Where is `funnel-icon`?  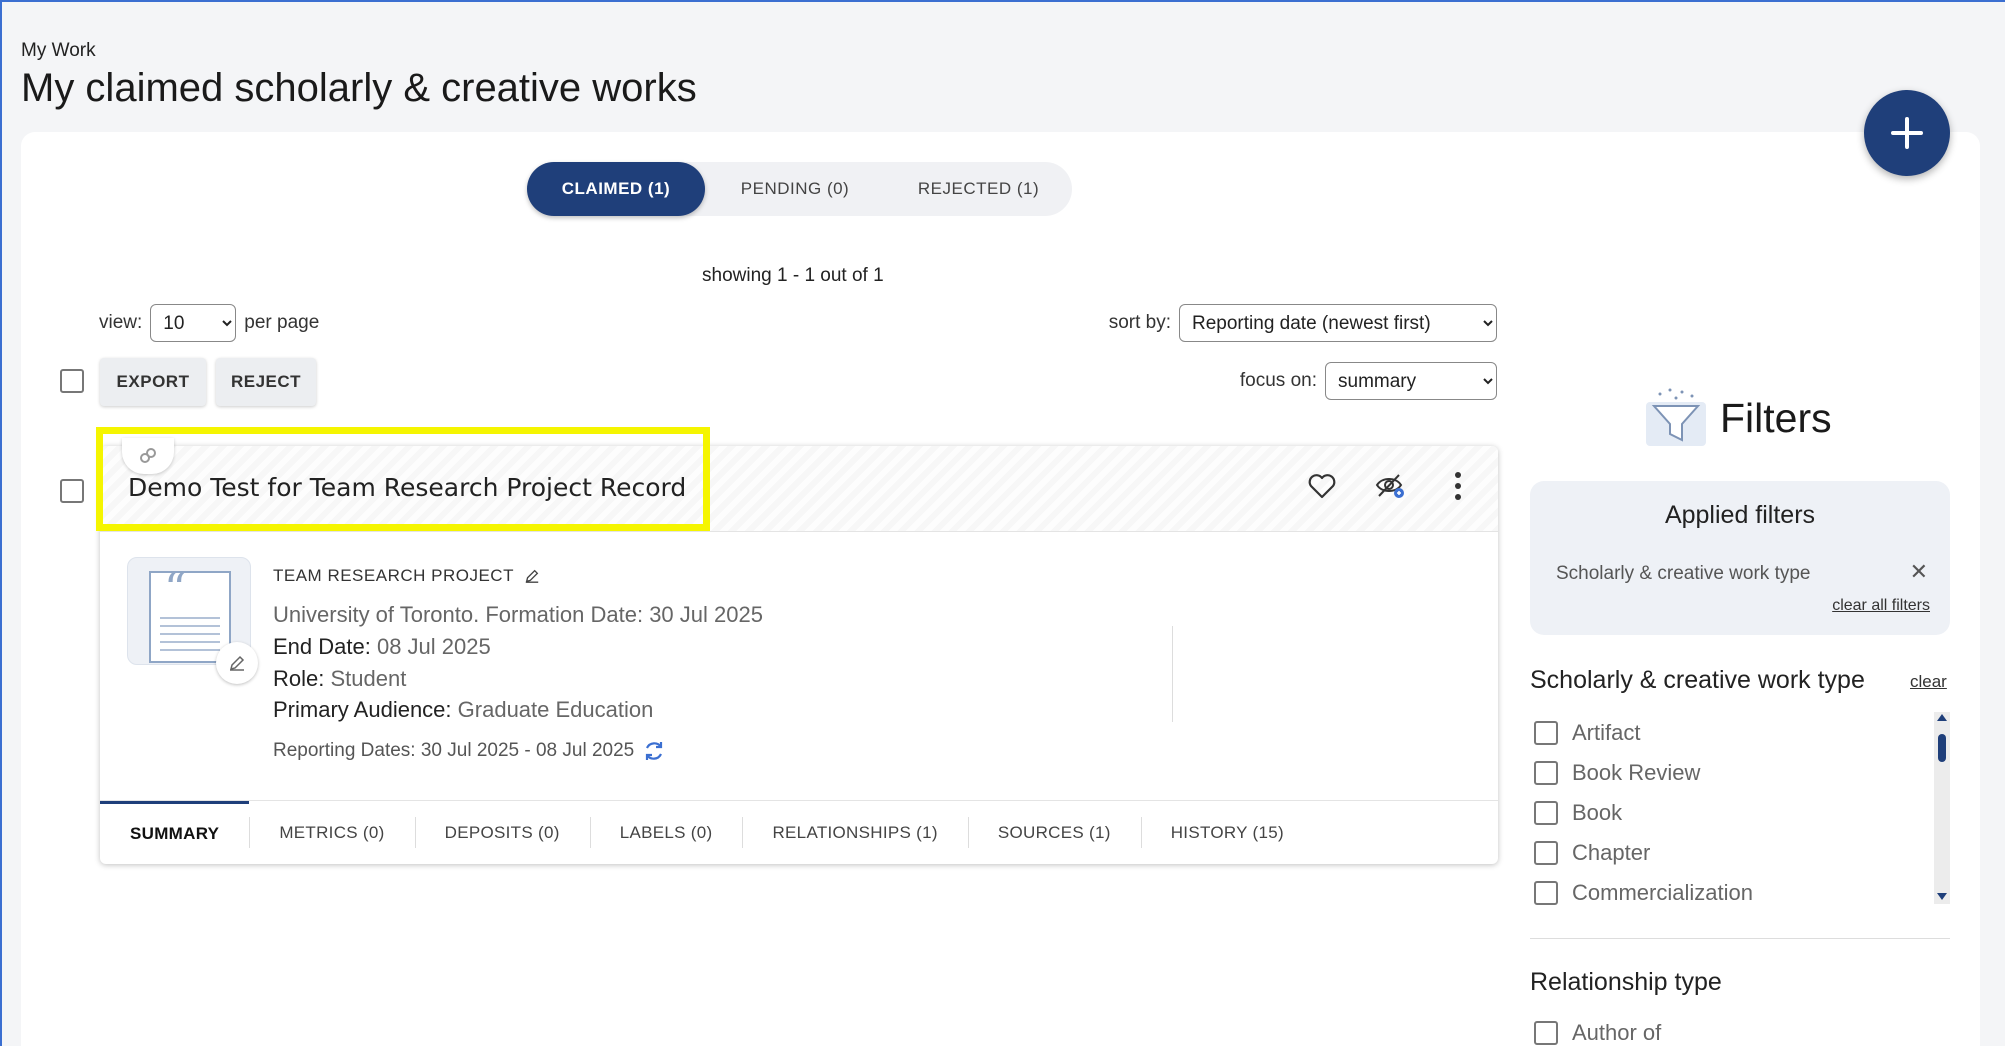
funnel-icon is located at coordinates (1676, 417).